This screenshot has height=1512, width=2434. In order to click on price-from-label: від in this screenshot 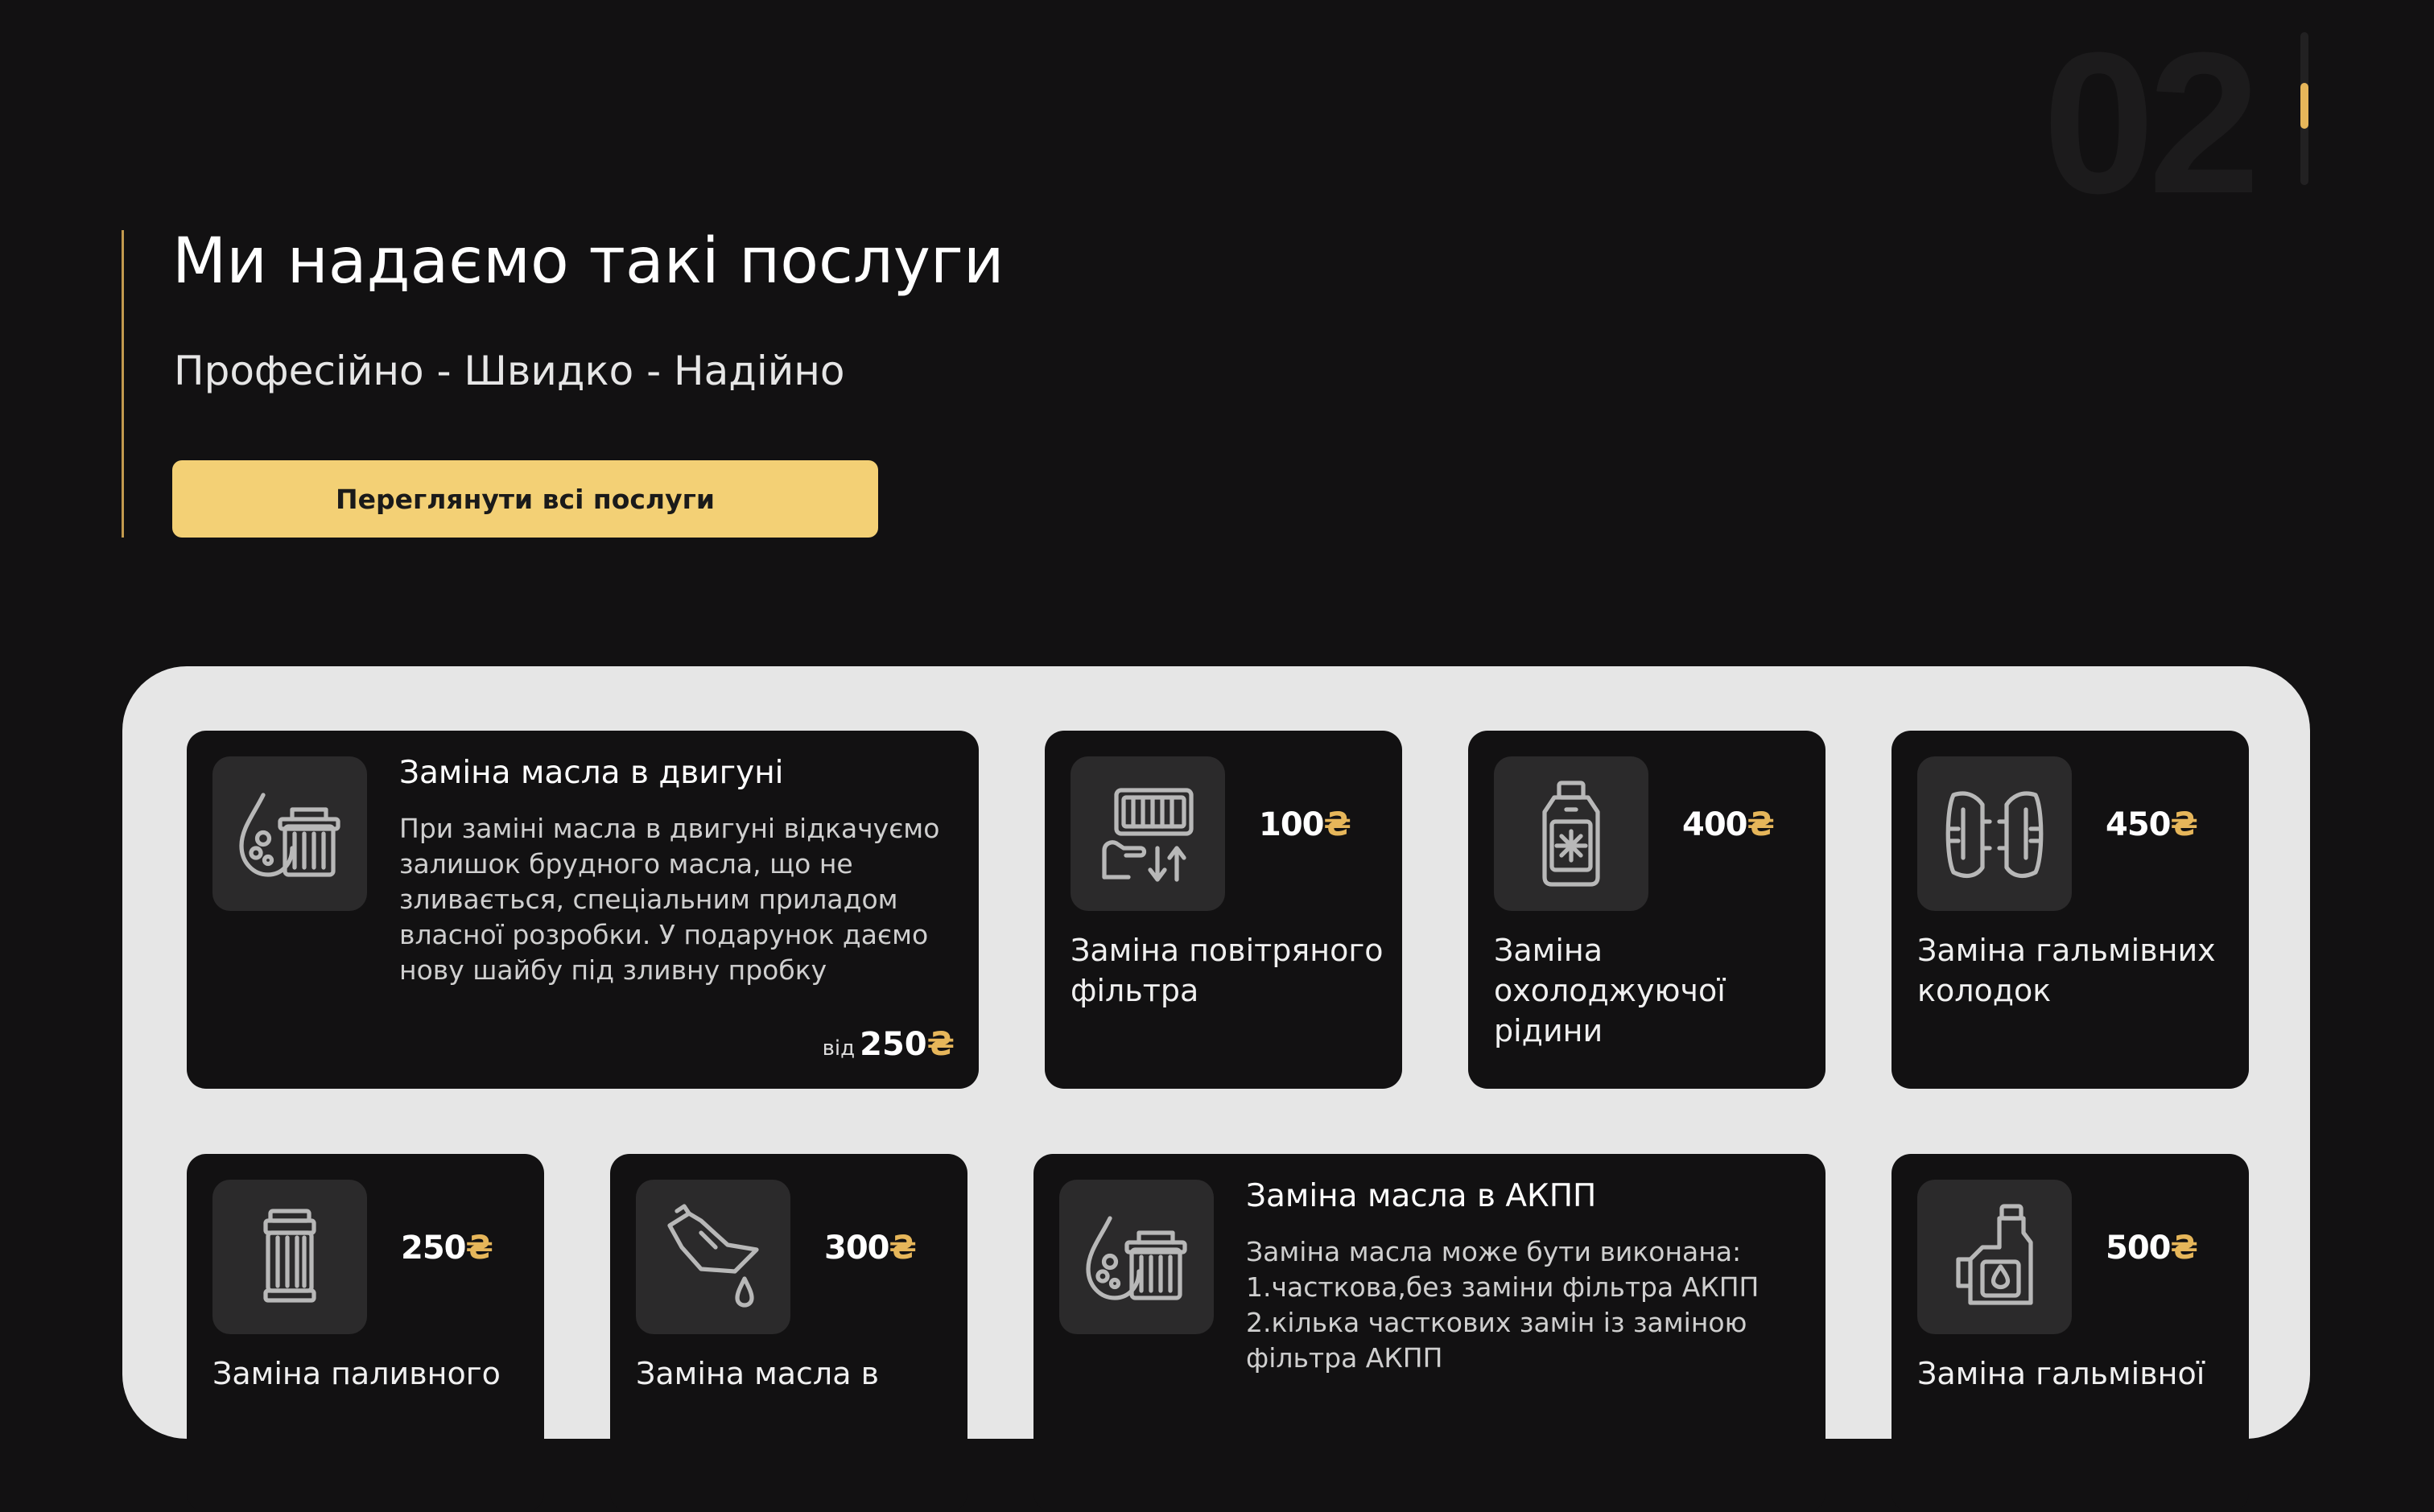, I will do `click(839, 1048)`.